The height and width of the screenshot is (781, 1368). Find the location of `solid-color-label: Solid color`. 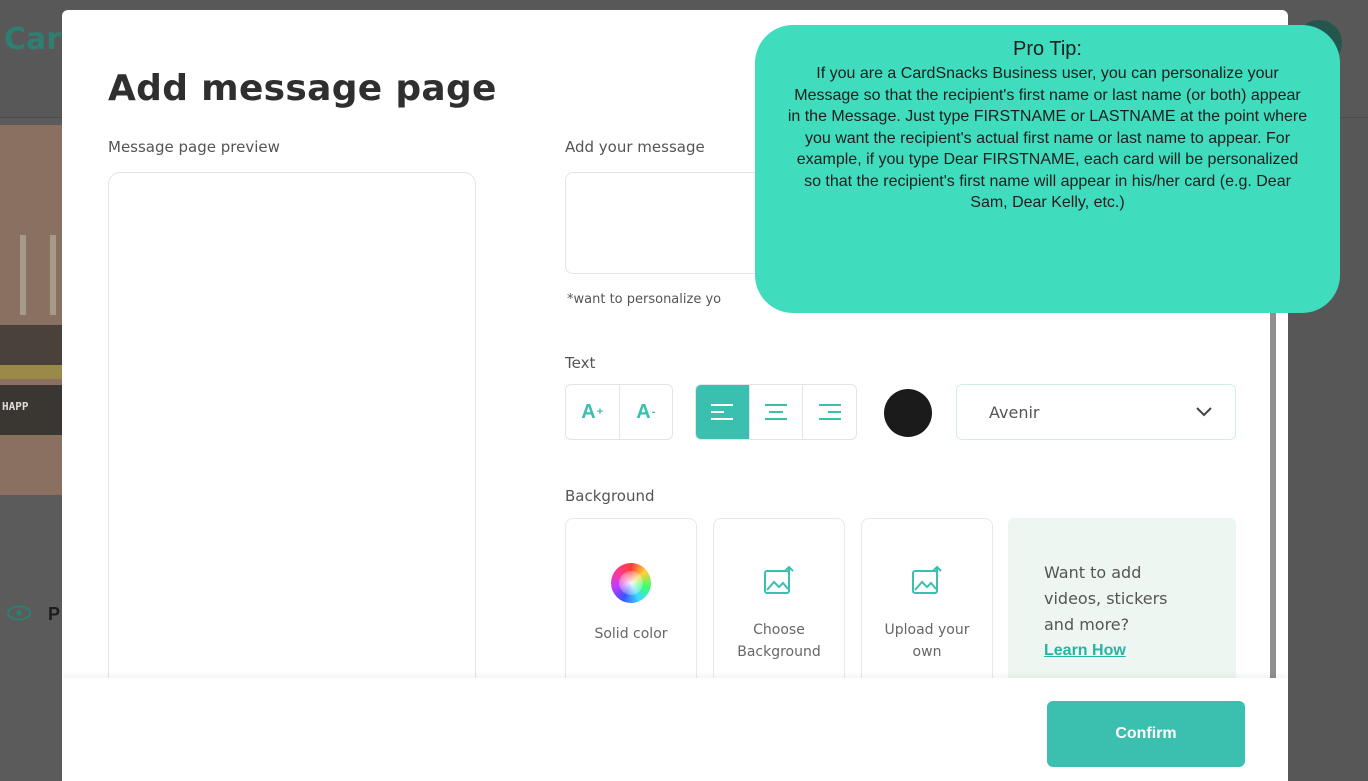

solid-color-label: Solid color is located at coordinates (631, 634).